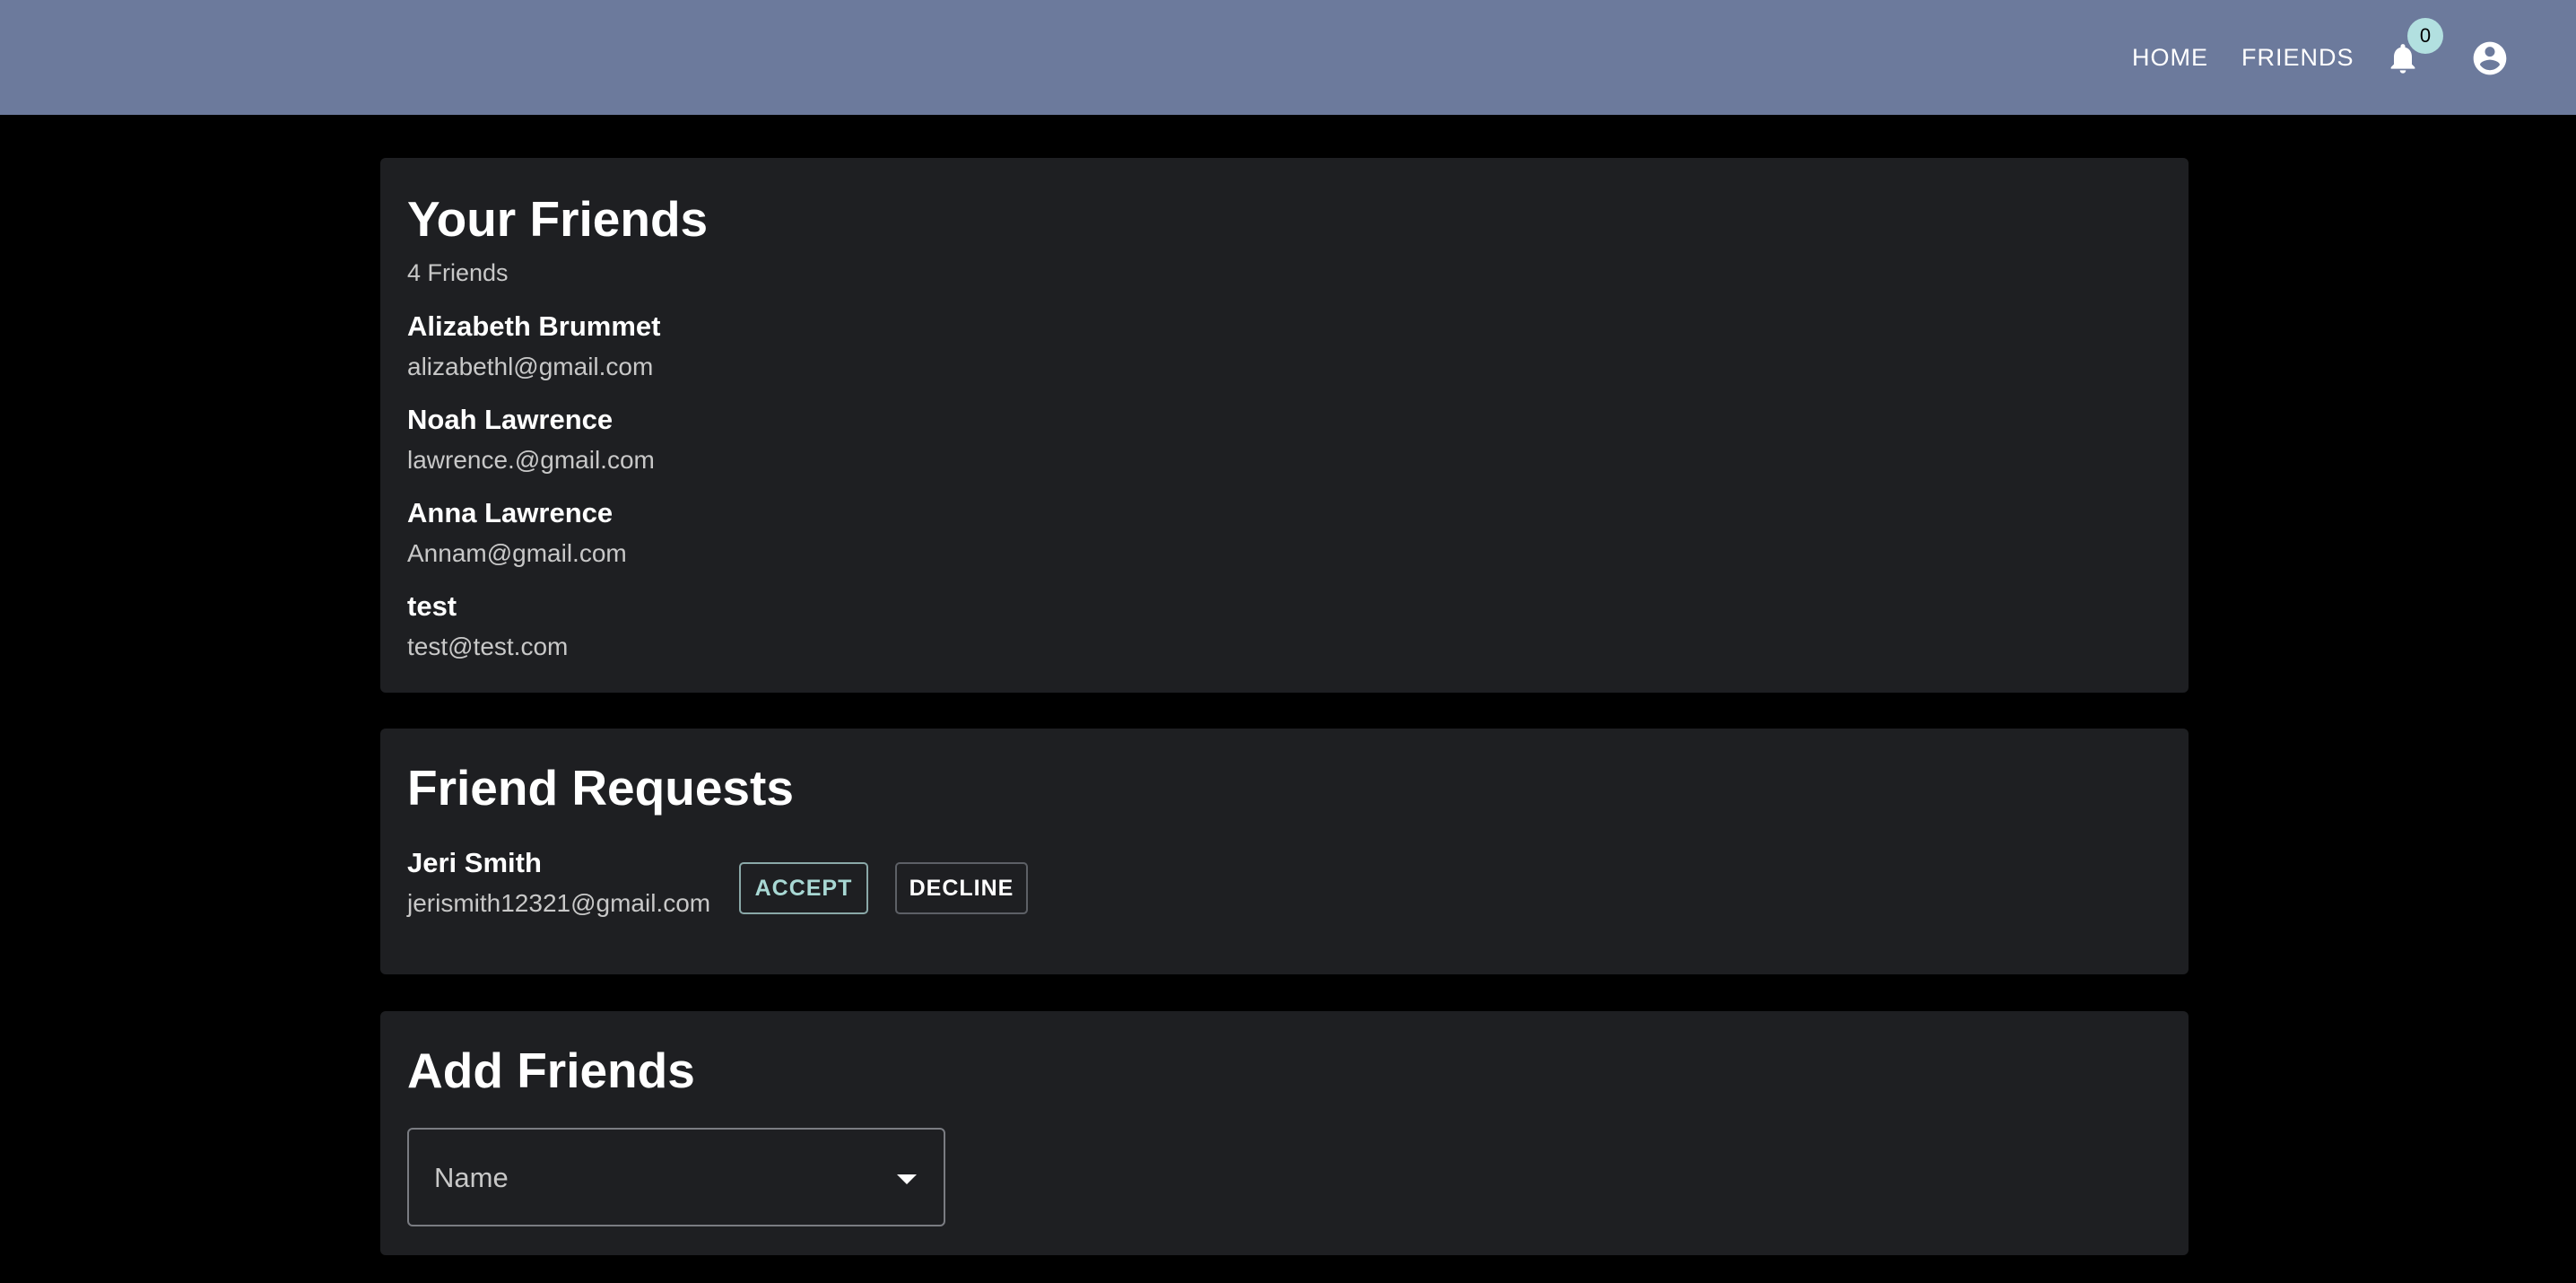  I want to click on request-email: jerismith12321@gmail.com, so click(559, 903).